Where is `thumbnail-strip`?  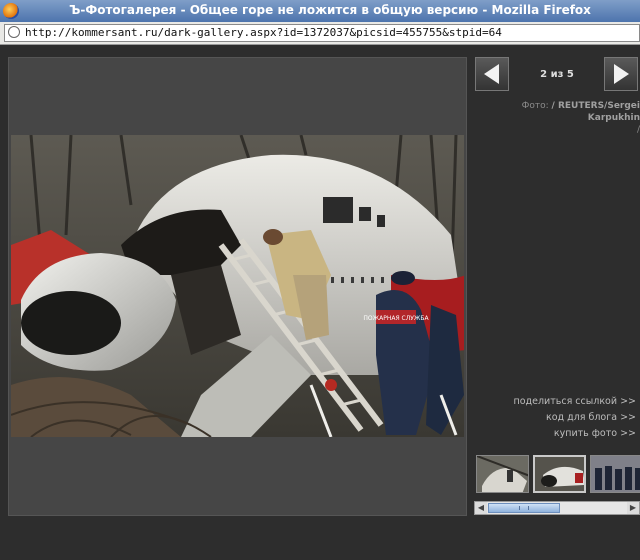 thumbnail-strip is located at coordinates (557, 475).